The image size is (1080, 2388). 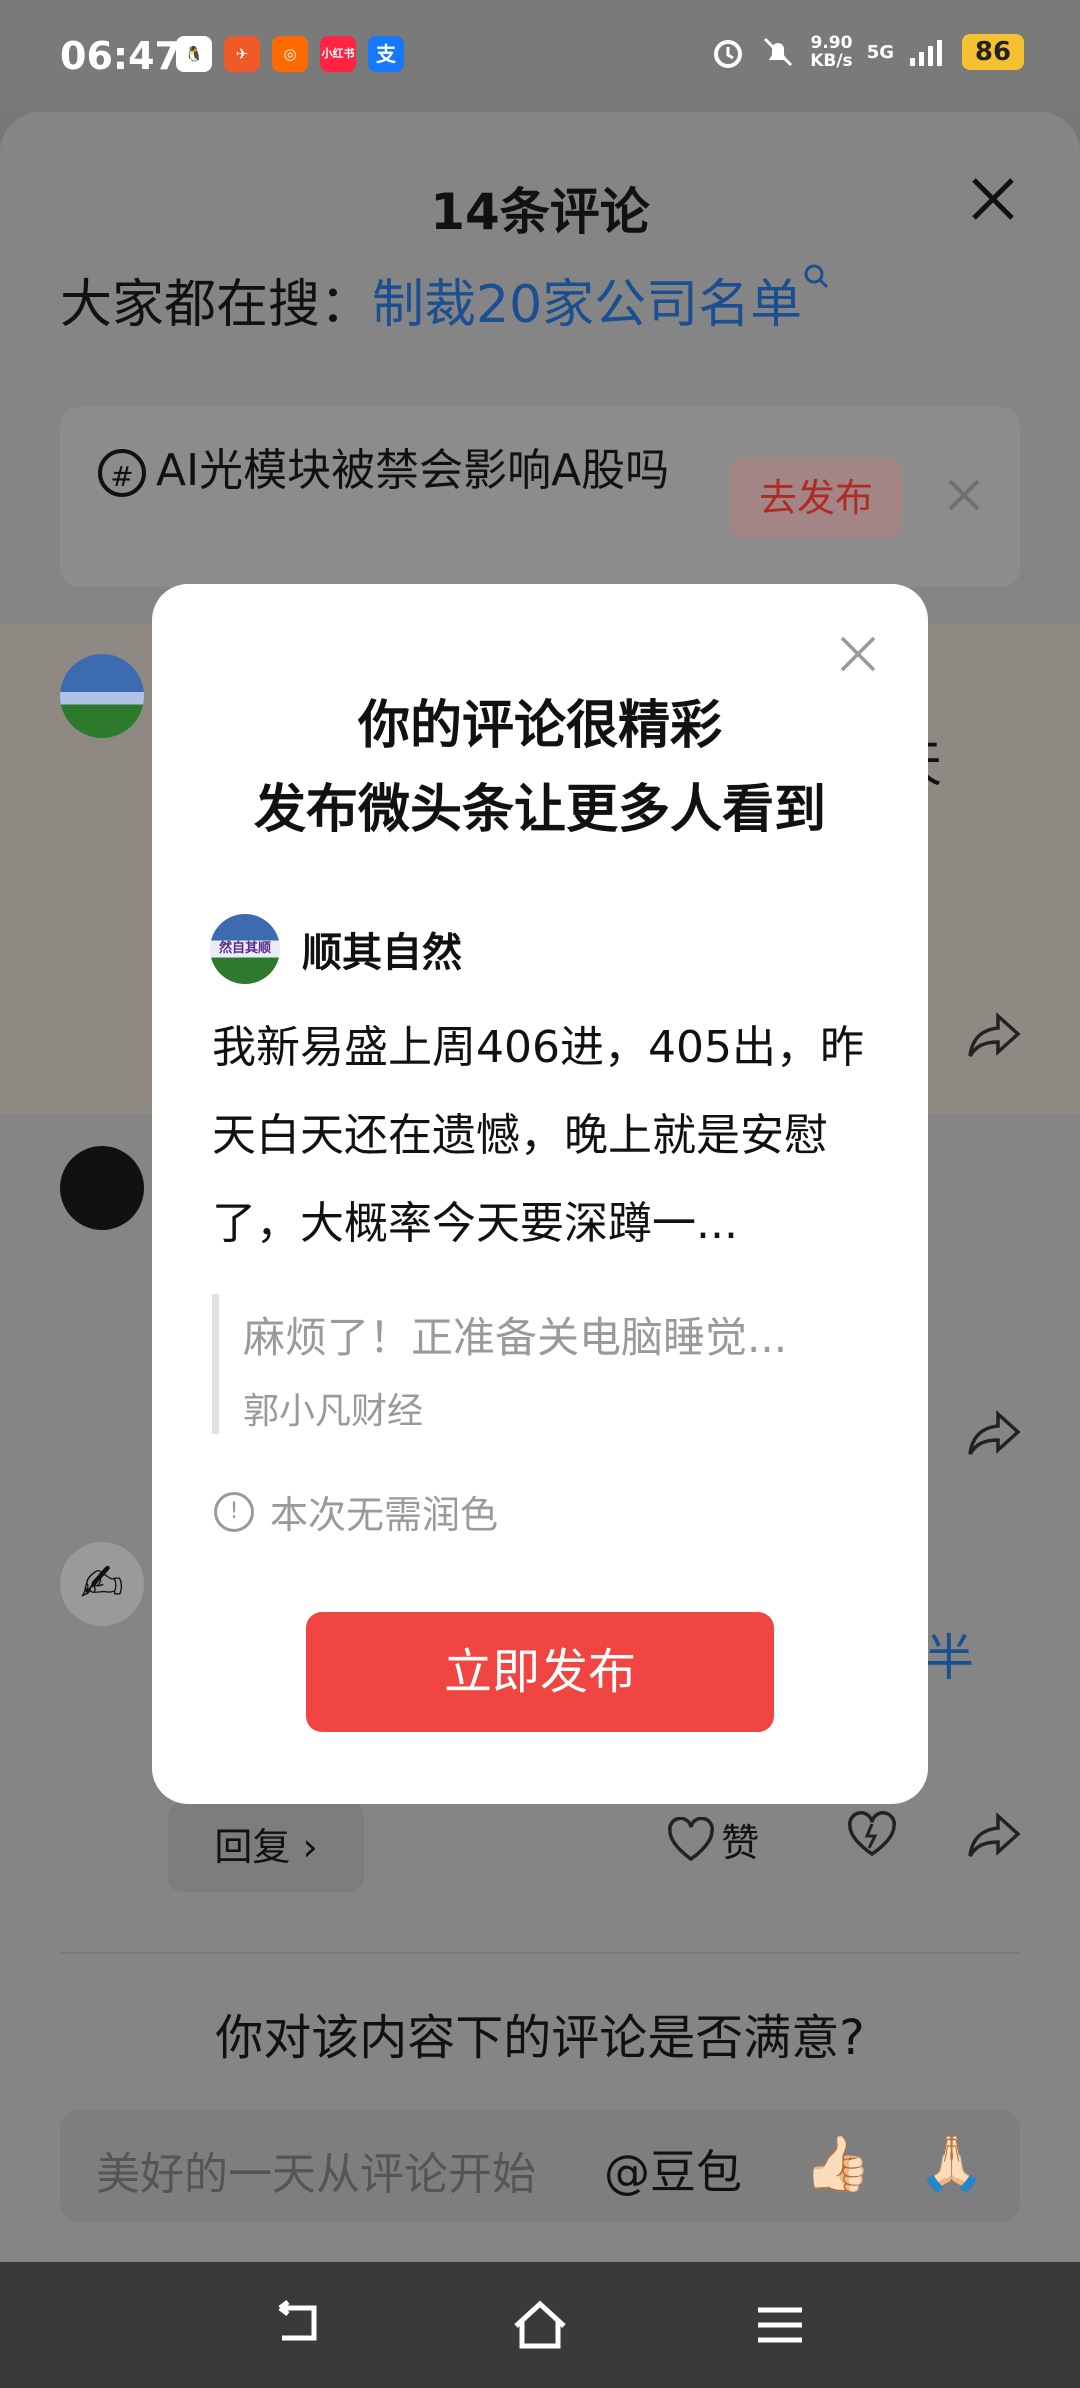 I want to click on comment-input-bar: 美好的一天从评论开始 @豆包 👍🏻 🙏🏻, so click(x=540, y=2166).